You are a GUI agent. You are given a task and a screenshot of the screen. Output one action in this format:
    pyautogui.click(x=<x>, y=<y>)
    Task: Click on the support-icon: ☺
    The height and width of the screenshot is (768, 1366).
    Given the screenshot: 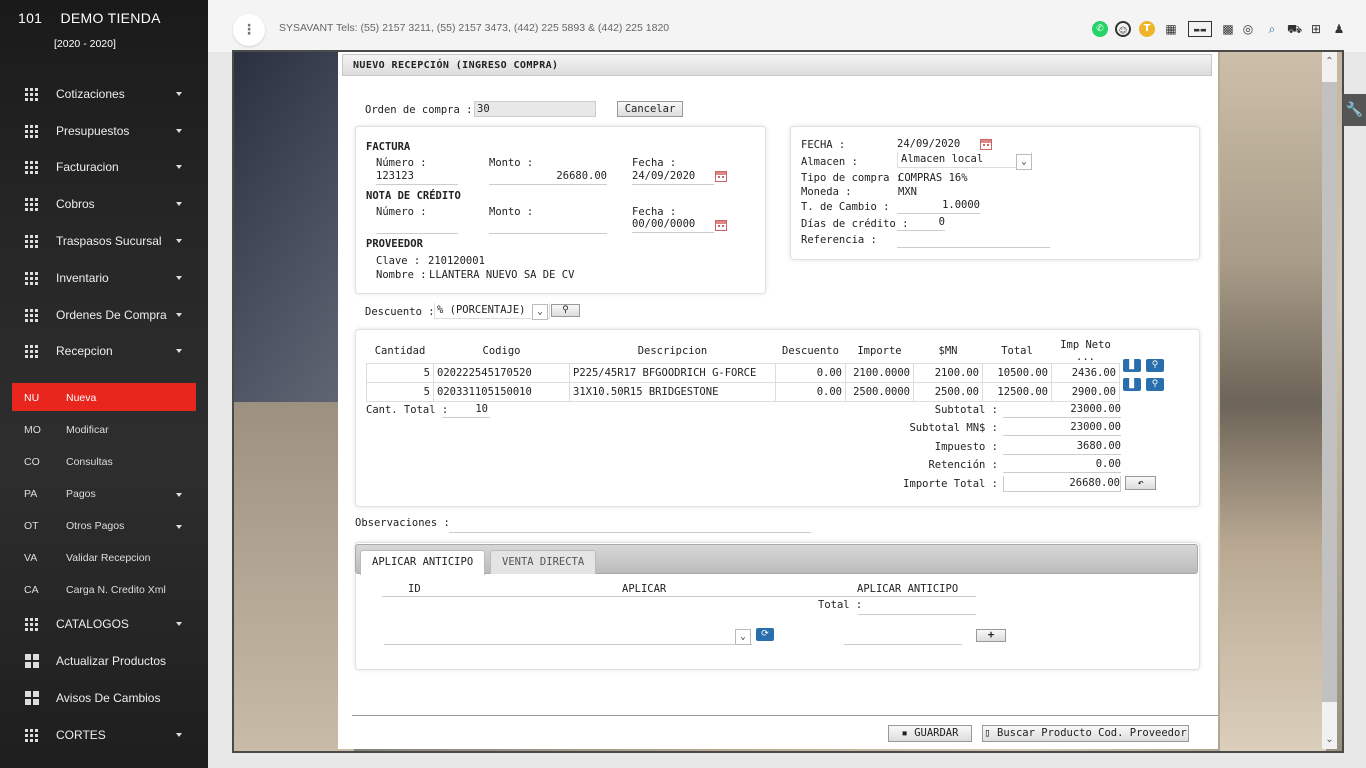 What is the action you would take?
    pyautogui.click(x=1123, y=29)
    